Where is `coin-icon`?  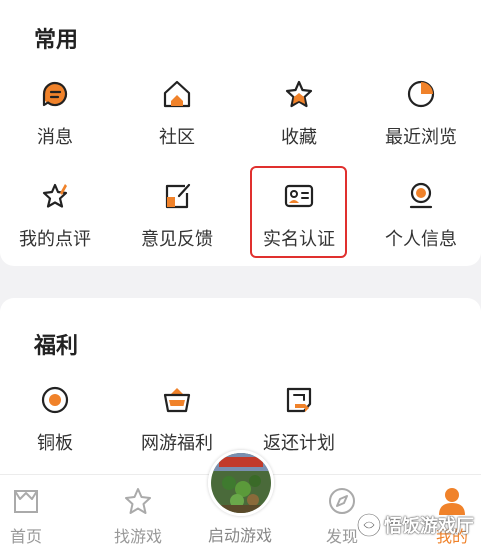
coin-icon is located at coordinates (55, 400).